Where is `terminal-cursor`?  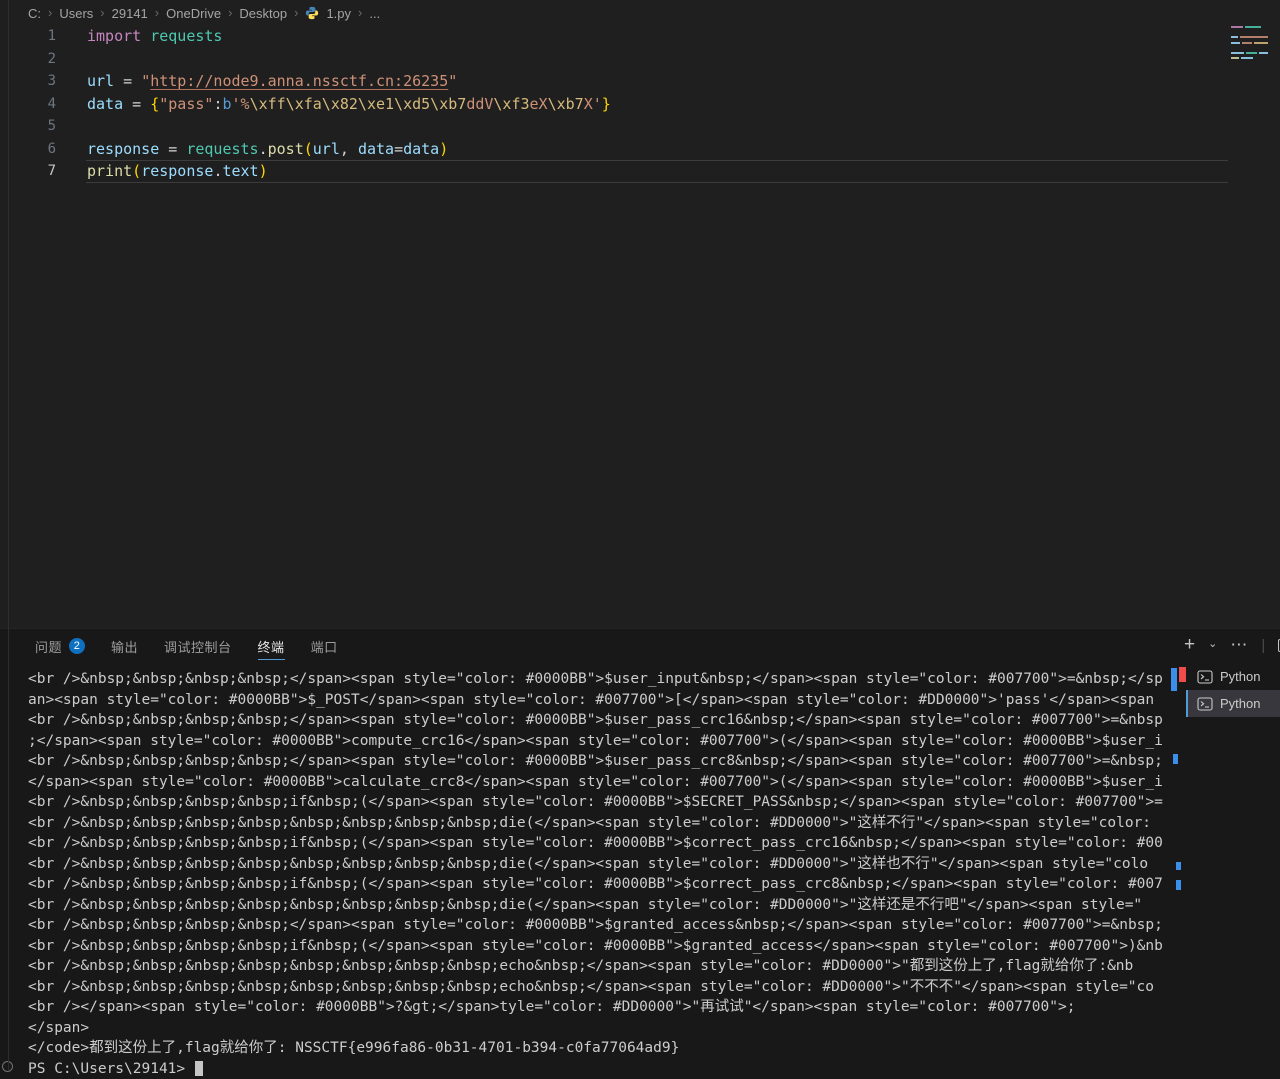 terminal-cursor is located at coordinates (199, 1068).